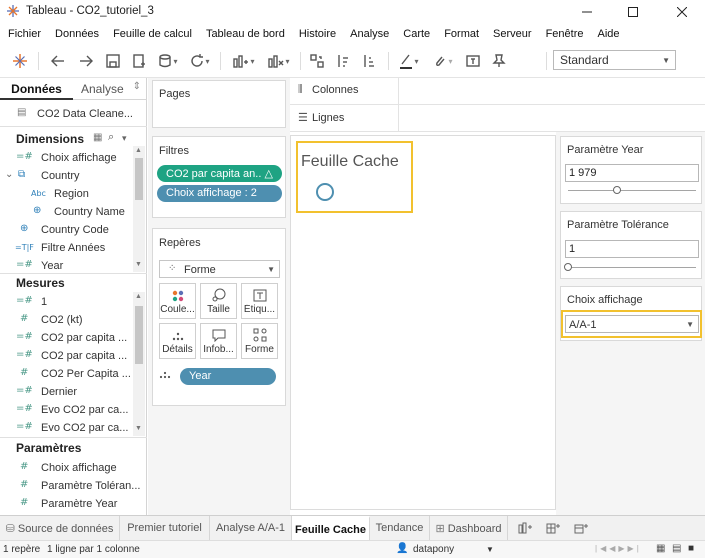 This screenshot has height=558, width=705. Describe the element at coordinates (581, 528) in the screenshot. I see `new-story-tab-icon` at that location.